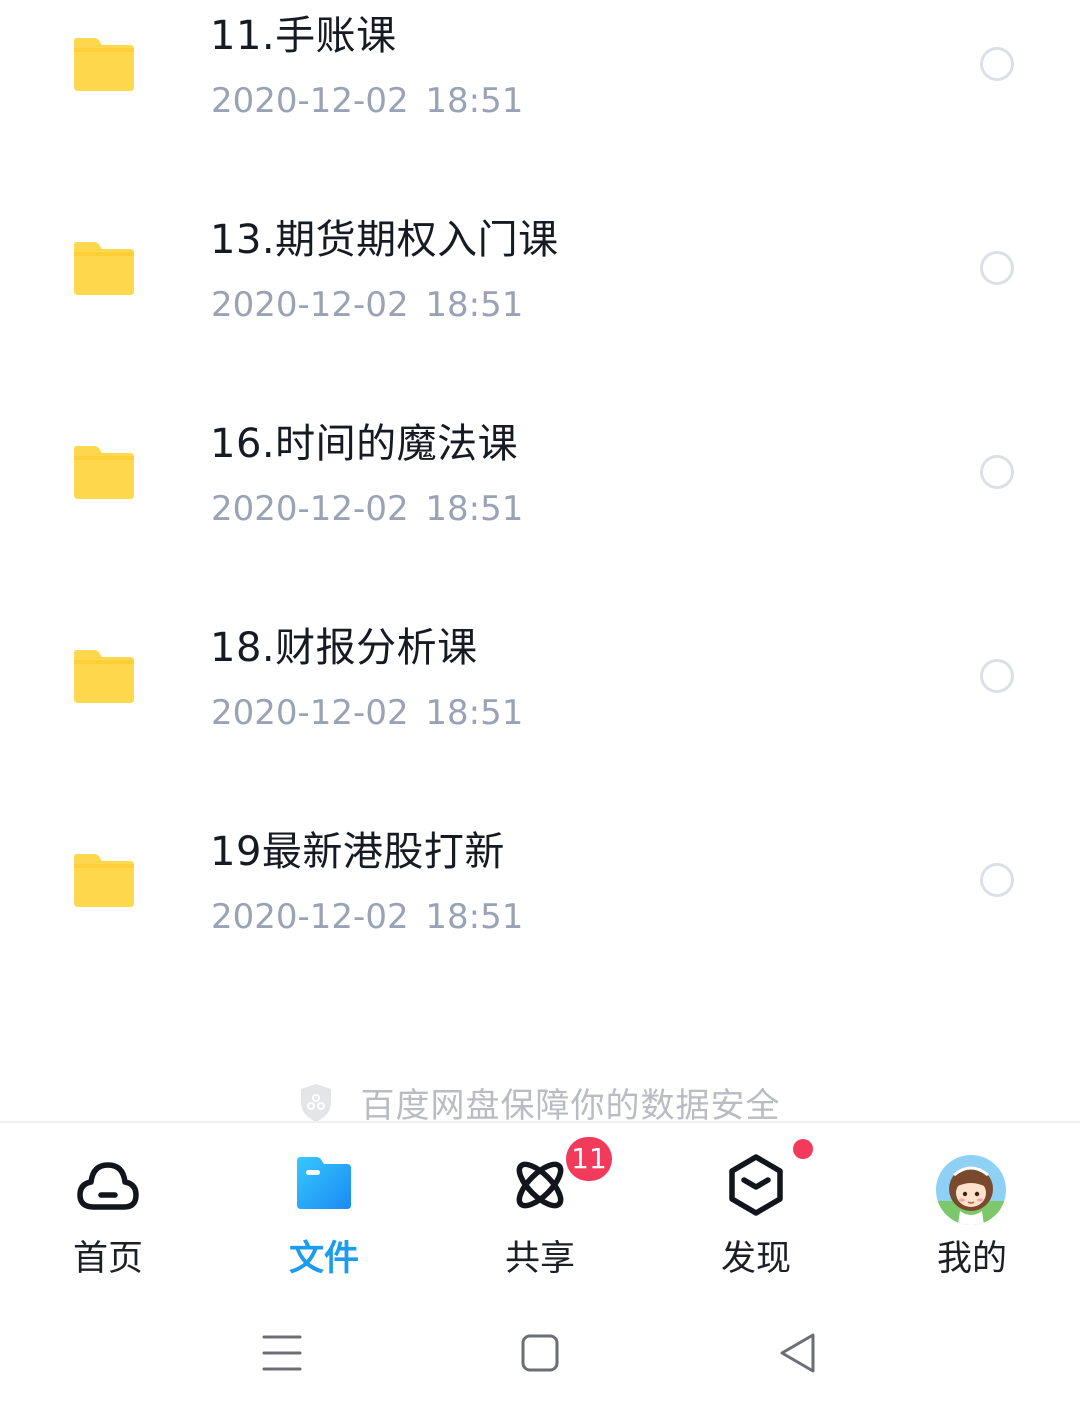 The image size is (1080, 1415). I want to click on list-item: 11.手账课 2020-12-02 18:51, so click(540, 102).